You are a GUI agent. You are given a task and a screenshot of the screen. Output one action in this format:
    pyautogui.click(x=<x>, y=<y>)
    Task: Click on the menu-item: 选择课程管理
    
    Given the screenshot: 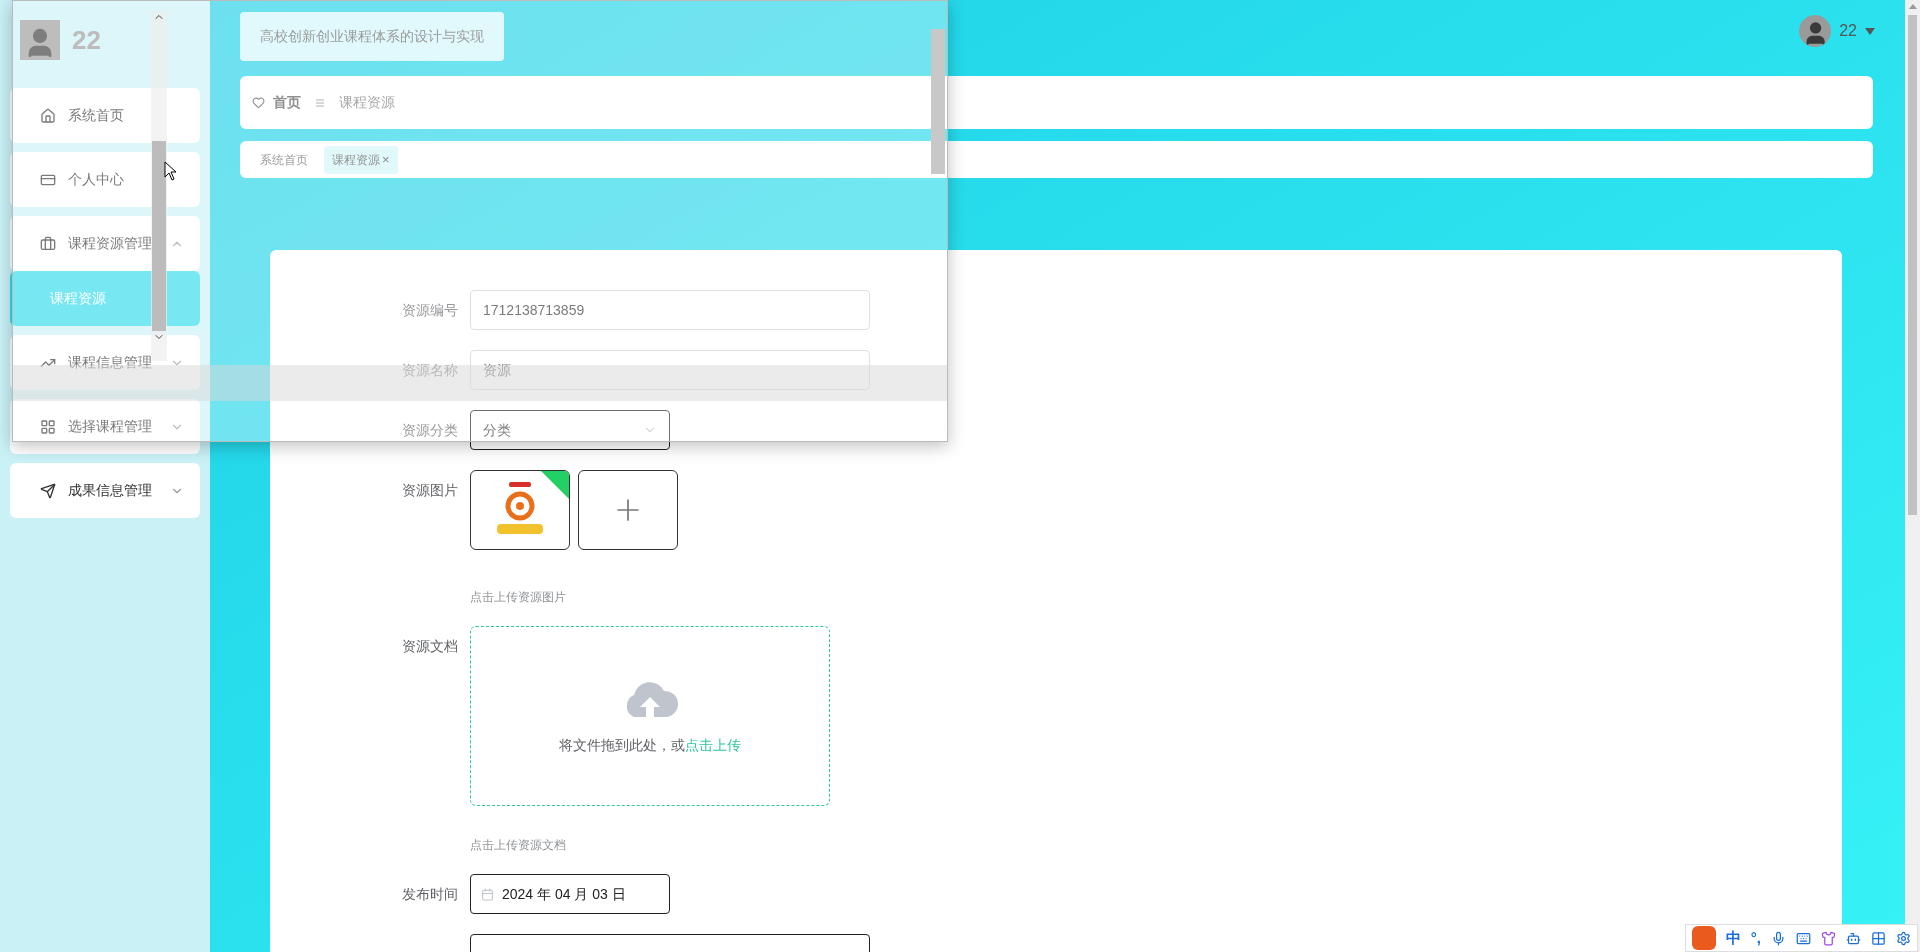 What is the action you would take?
    pyautogui.click(x=105, y=426)
    